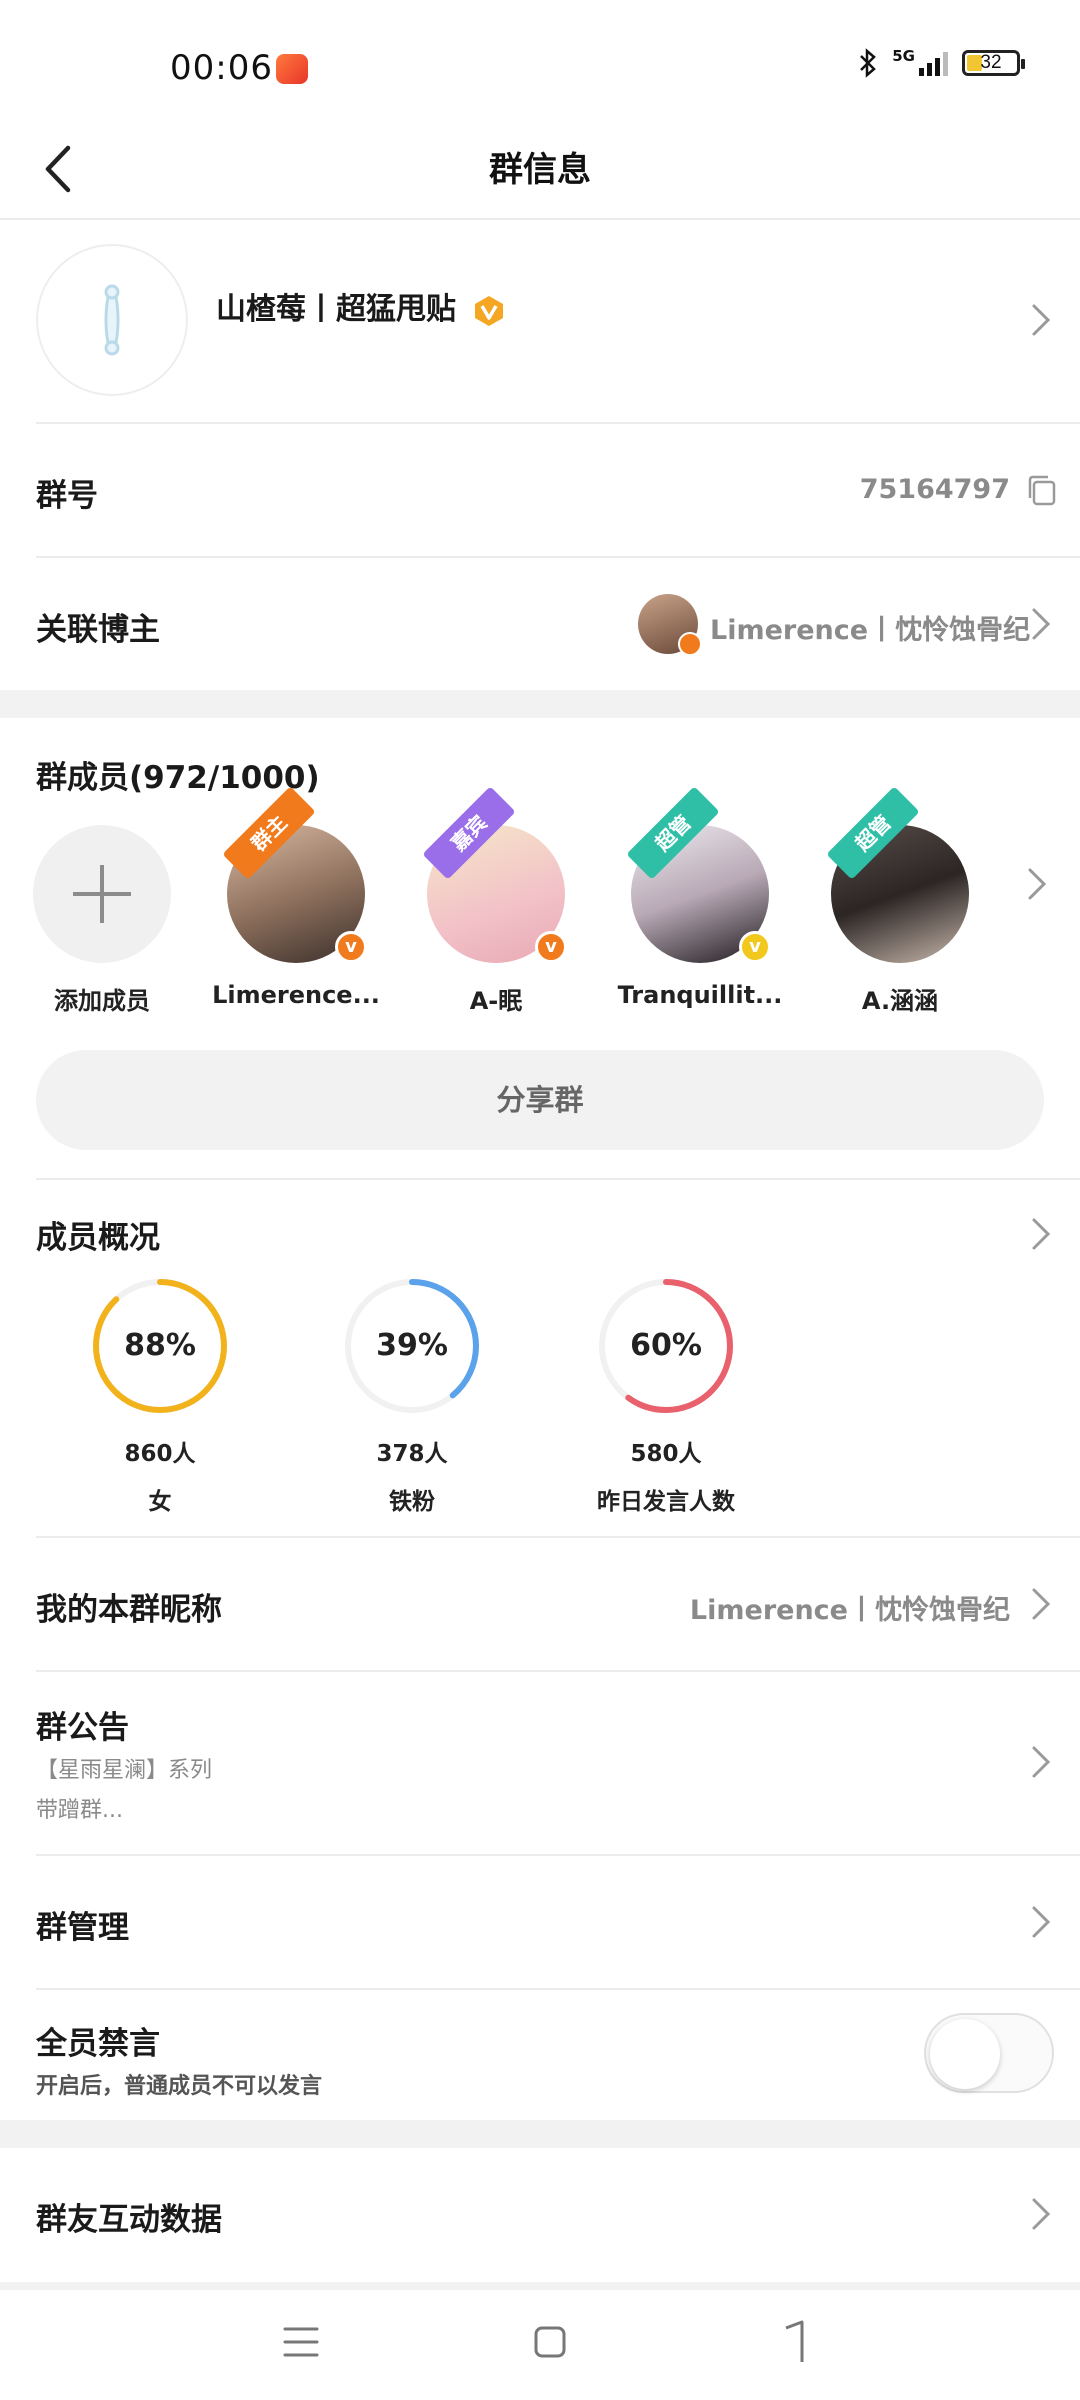 The width and height of the screenshot is (1080, 2400). I want to click on stat-ring: 60%, so click(666, 1346).